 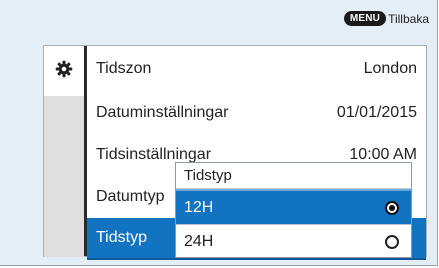 What do you see at coordinates (124, 68) in the screenshot?
I see `row-label: Tidszon` at bounding box center [124, 68].